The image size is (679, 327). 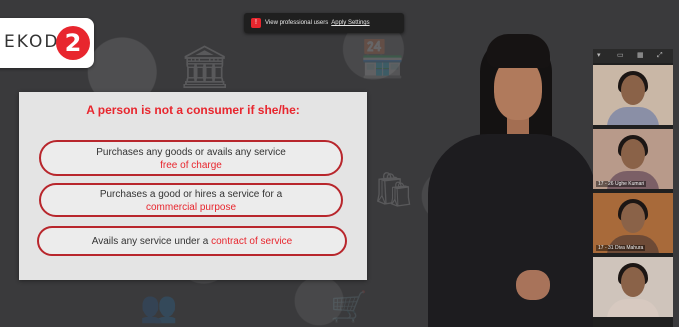 I want to click on gallery-toolbar: ▾ ▭ ▦ ⤢, so click(x=633, y=56).